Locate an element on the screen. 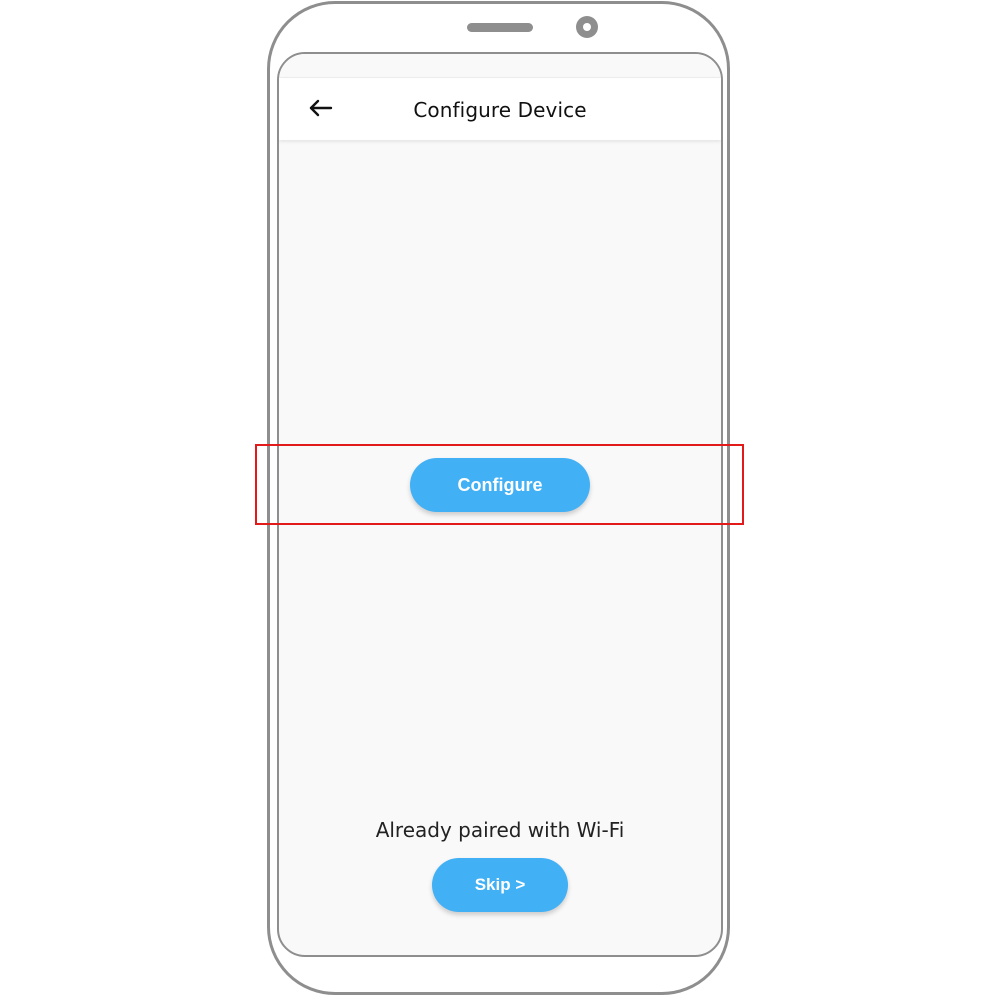 This screenshot has width=1000, height=1000. phone-camera is located at coordinates (587, 27).